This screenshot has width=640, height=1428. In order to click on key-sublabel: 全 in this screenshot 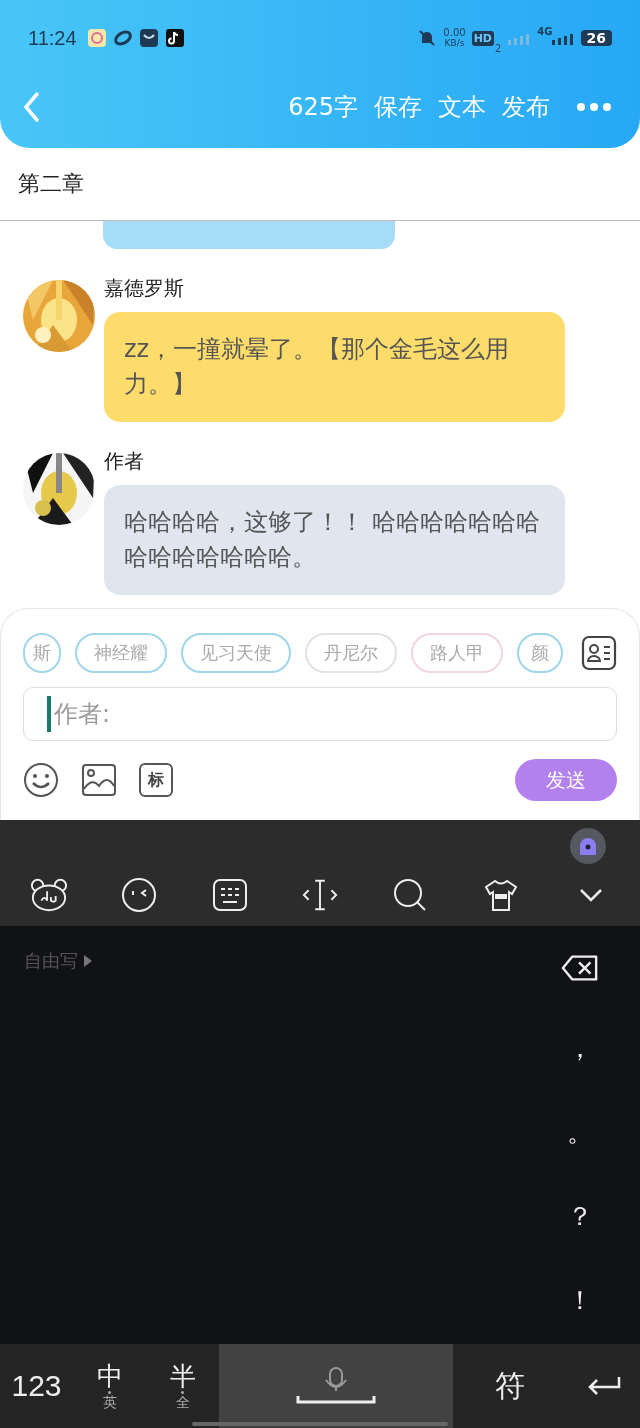, I will do `click(182, 1402)`.